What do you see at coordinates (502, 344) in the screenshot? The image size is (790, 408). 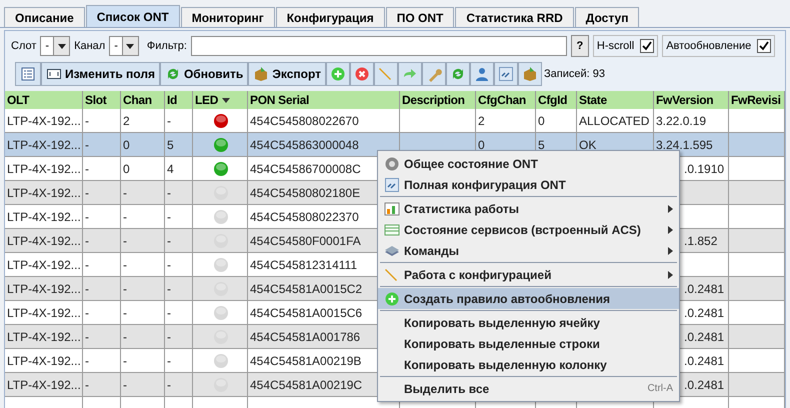 I see `menu-label: Копировать выделенные строки` at bounding box center [502, 344].